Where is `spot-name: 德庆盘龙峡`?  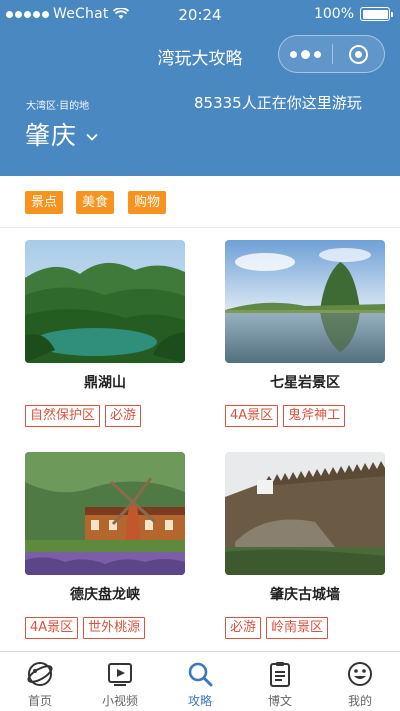
spot-name: 德庆盘龙峡 is located at coordinates (105, 595).